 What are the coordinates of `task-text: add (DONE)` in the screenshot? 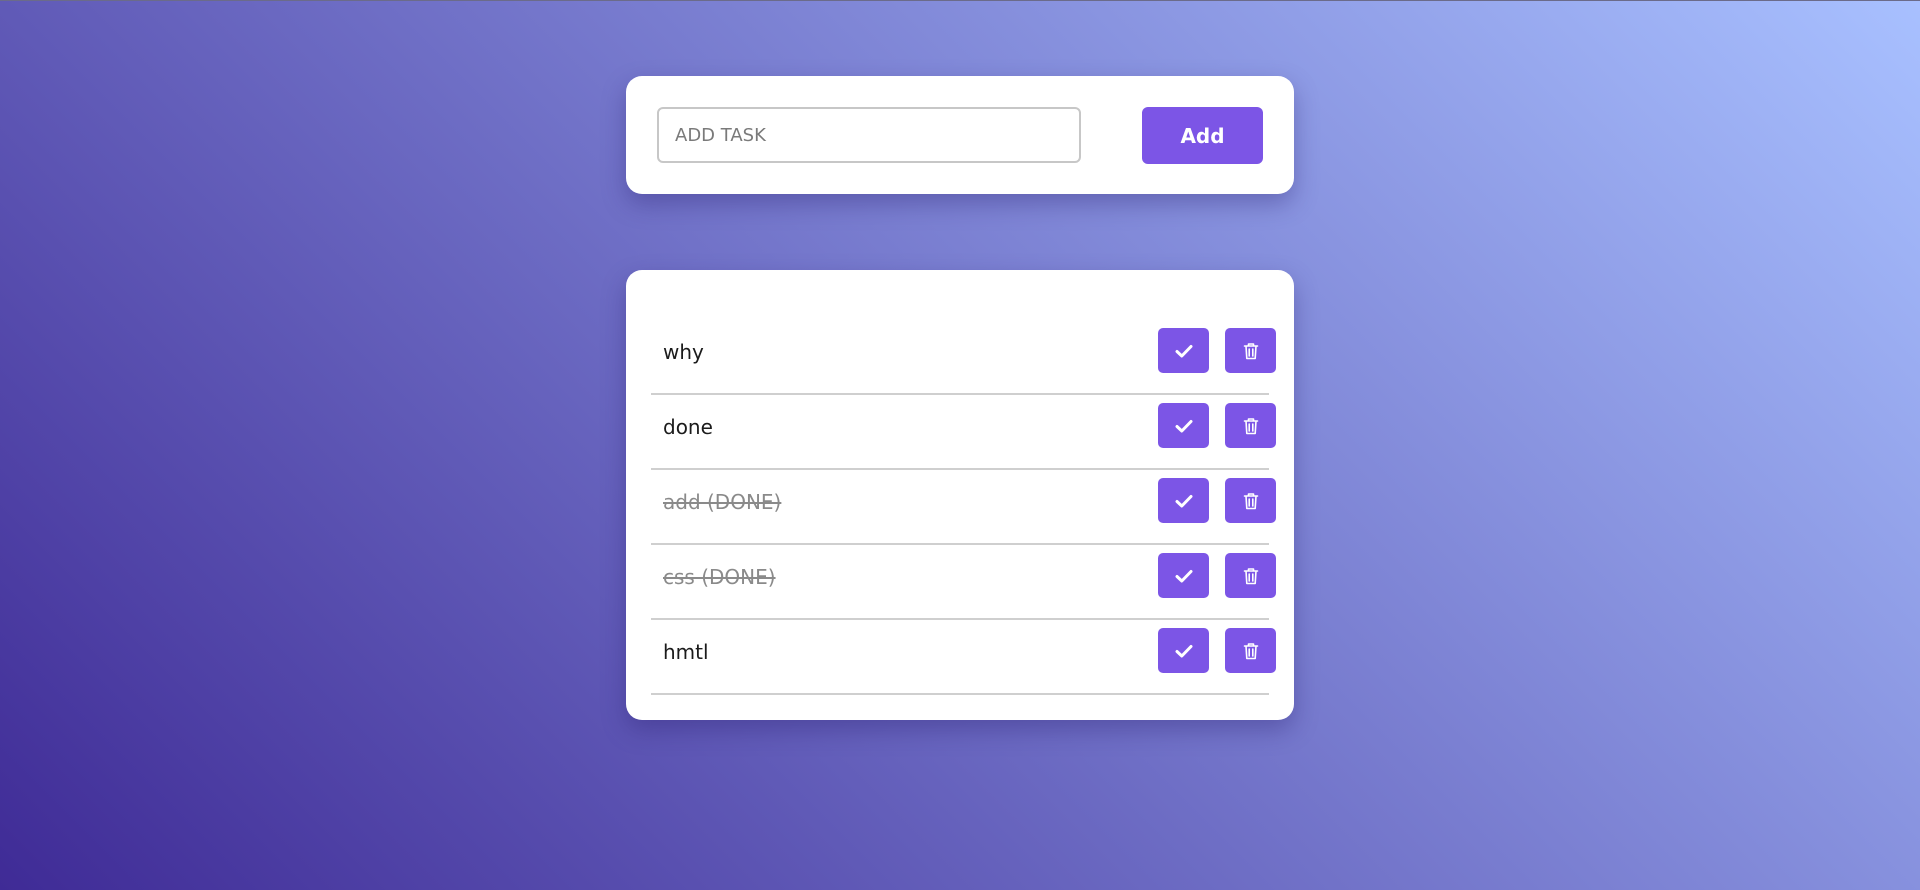 It's located at (722, 502).